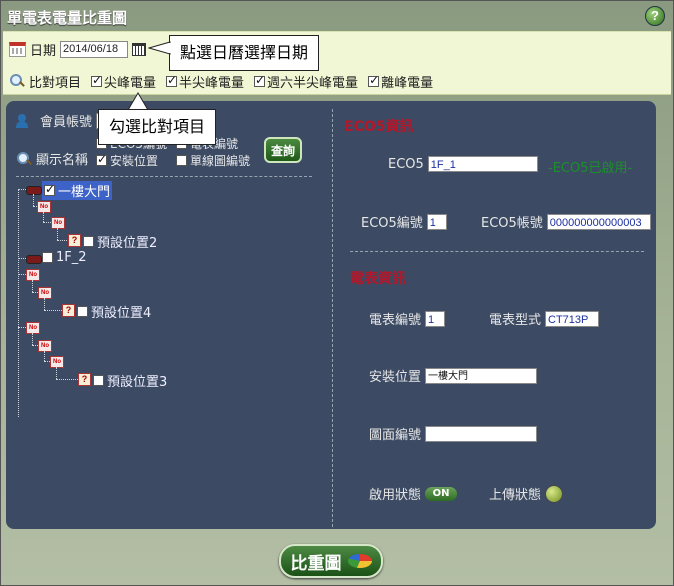 The width and height of the screenshot is (674, 586). Describe the element at coordinates (406, 164) in the screenshot. I see `eco5-label: ECO5` at that location.